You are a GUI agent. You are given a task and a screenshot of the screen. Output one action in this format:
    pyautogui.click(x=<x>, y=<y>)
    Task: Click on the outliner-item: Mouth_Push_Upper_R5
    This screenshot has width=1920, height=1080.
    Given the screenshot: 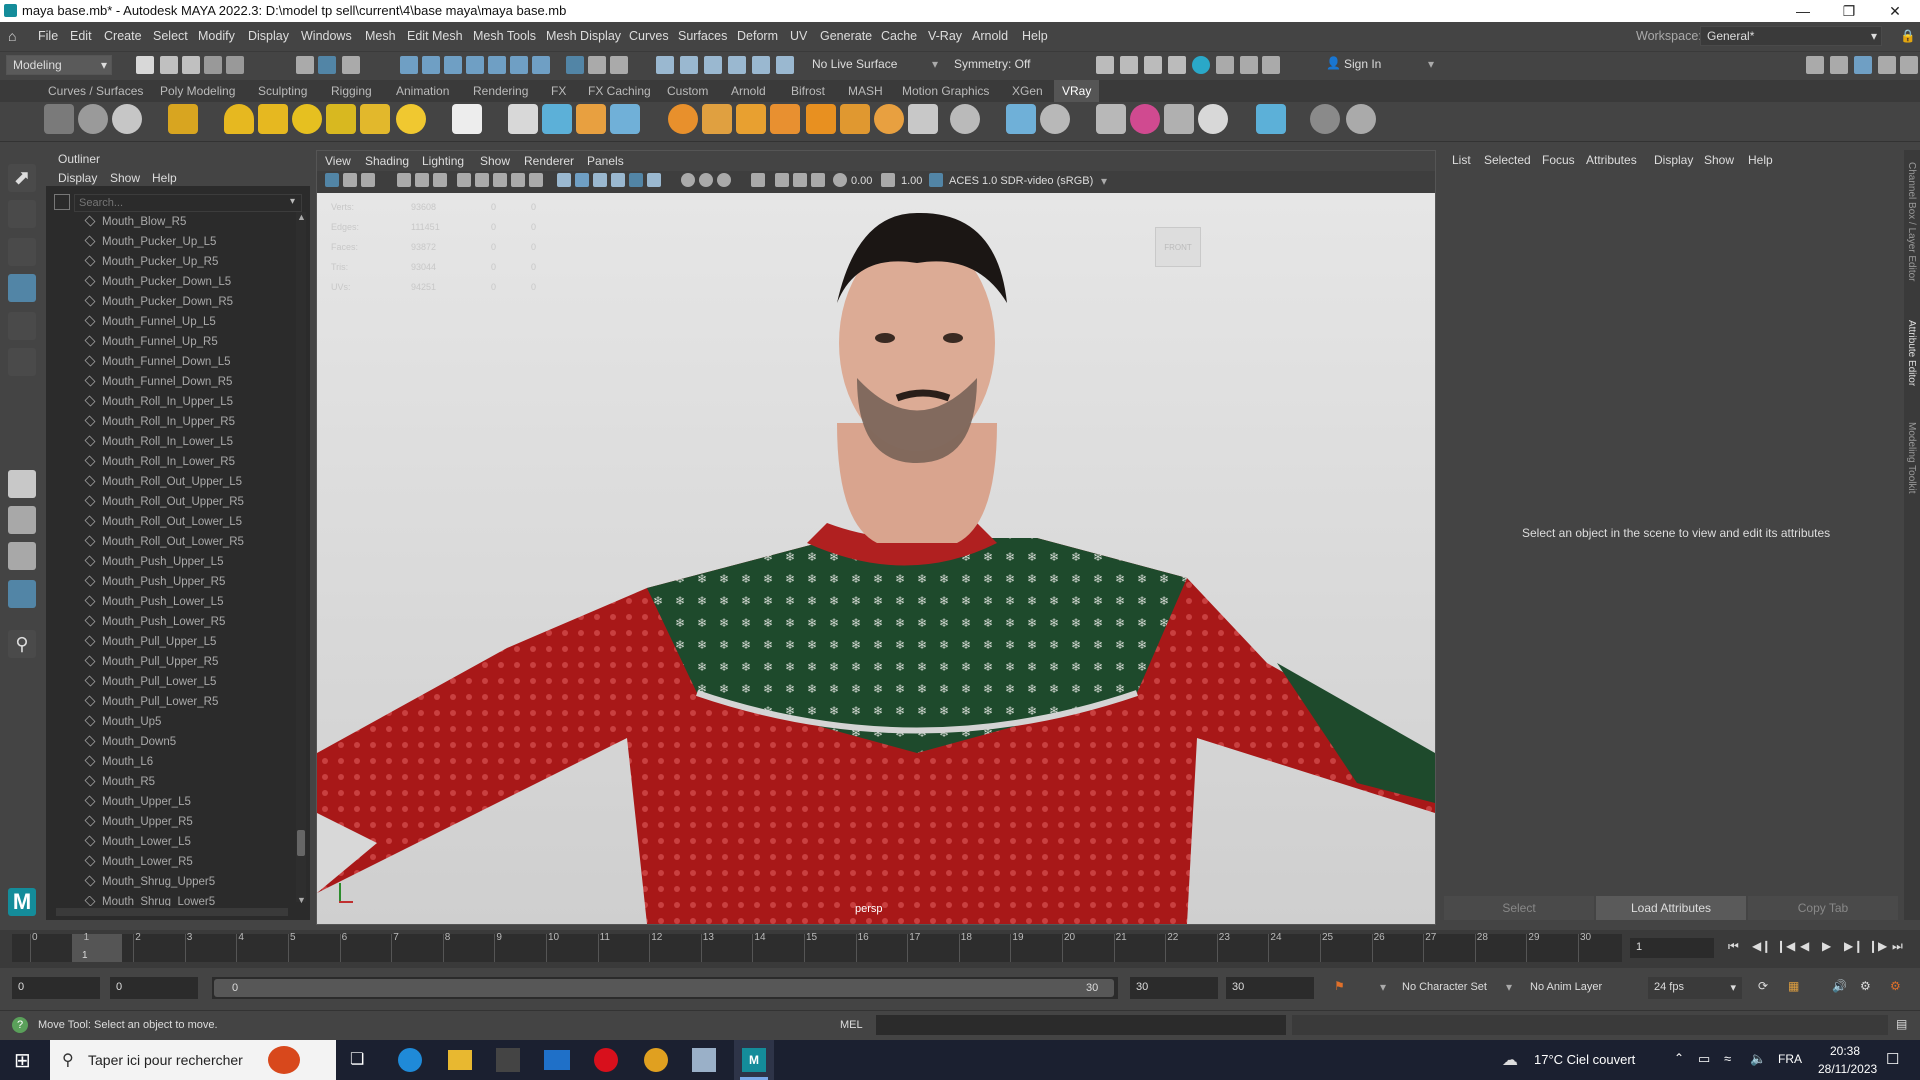 What is the action you would take?
    pyautogui.click(x=154, y=584)
    